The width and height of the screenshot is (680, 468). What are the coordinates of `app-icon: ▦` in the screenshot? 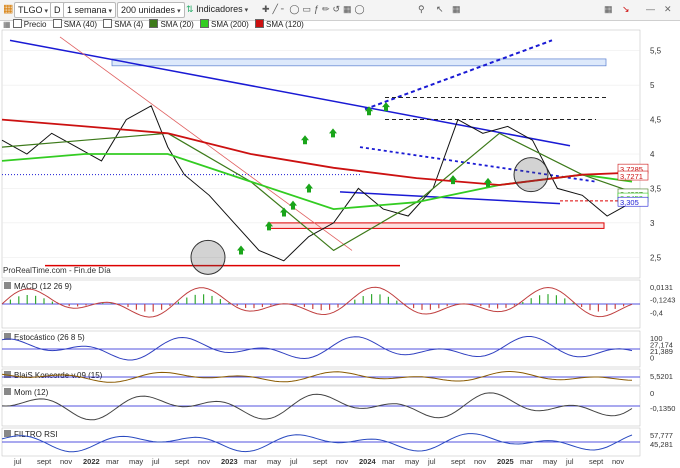 It's located at (8, 9).